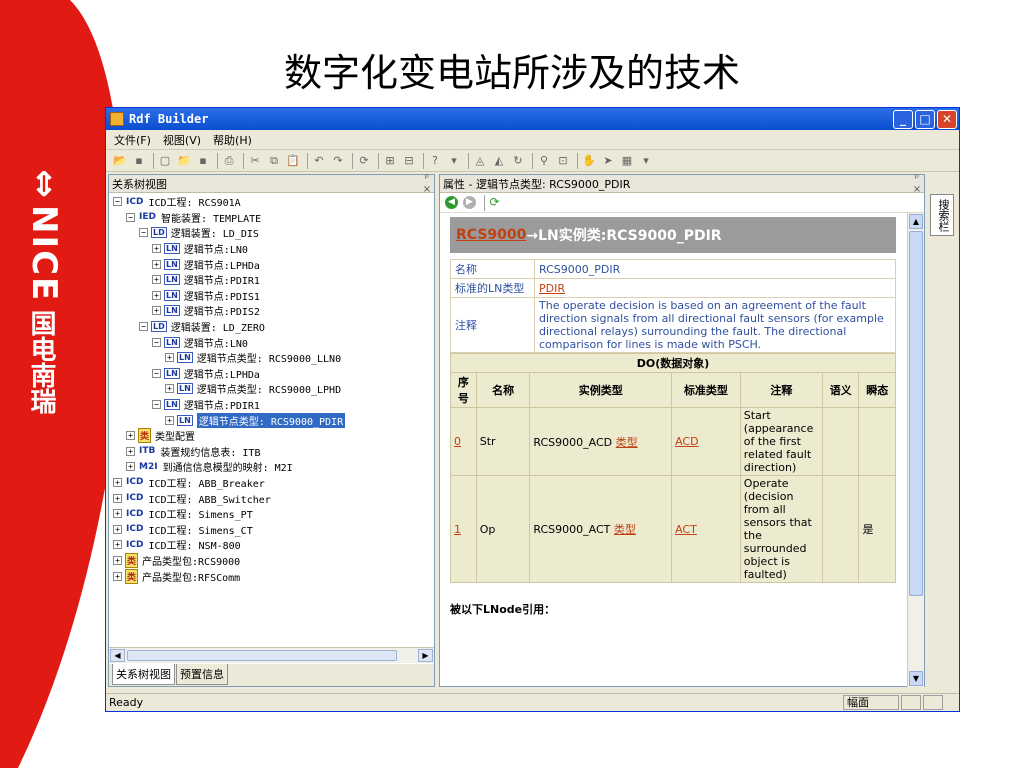 The height and width of the screenshot is (768, 1024). I want to click on tree-node: + ICD ICD工程: ABB_Switcher, so click(271, 498).